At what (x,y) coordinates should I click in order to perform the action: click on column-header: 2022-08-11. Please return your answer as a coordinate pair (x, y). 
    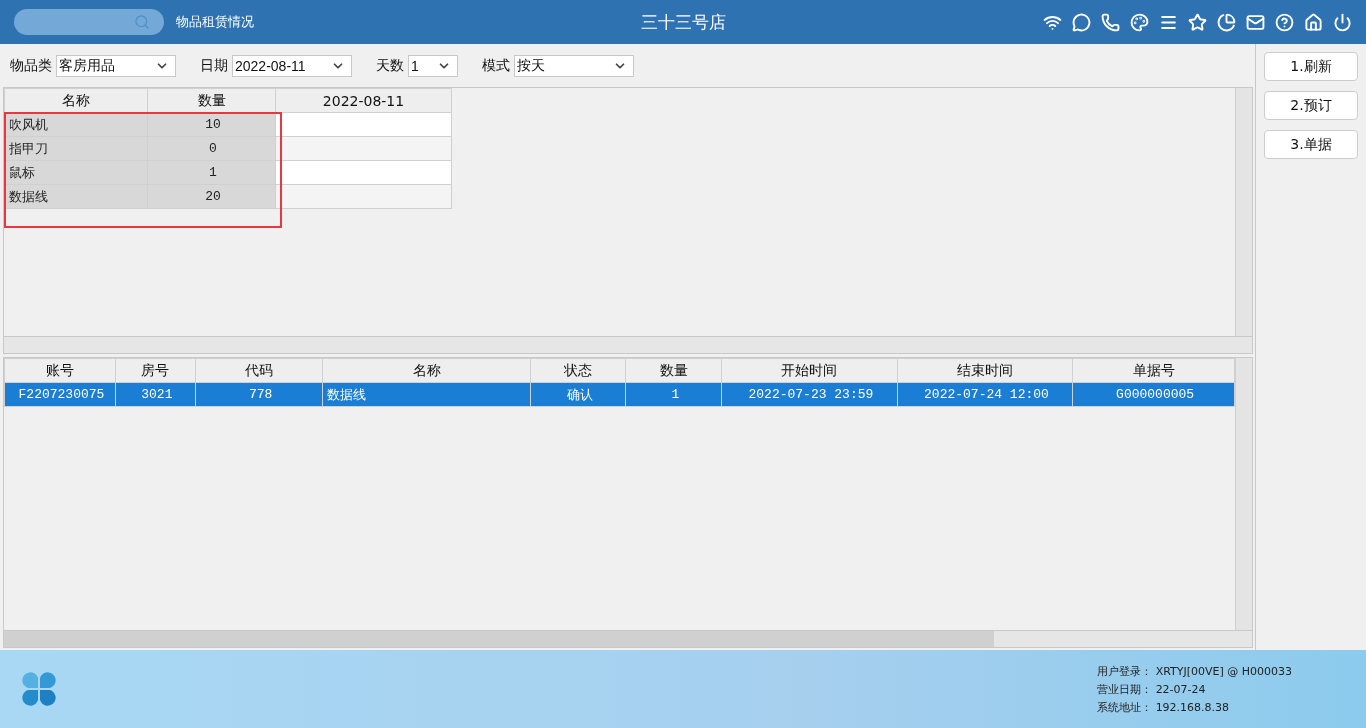
    Looking at the image, I should click on (363, 100).